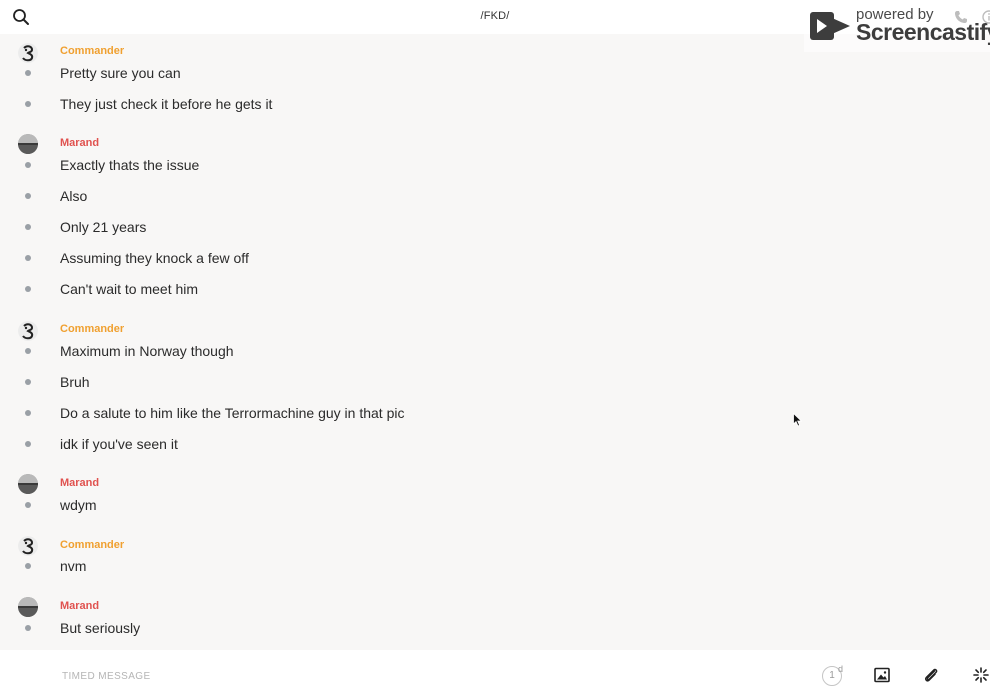  I want to click on message-text: idk if you've seen it, so click(119, 444).